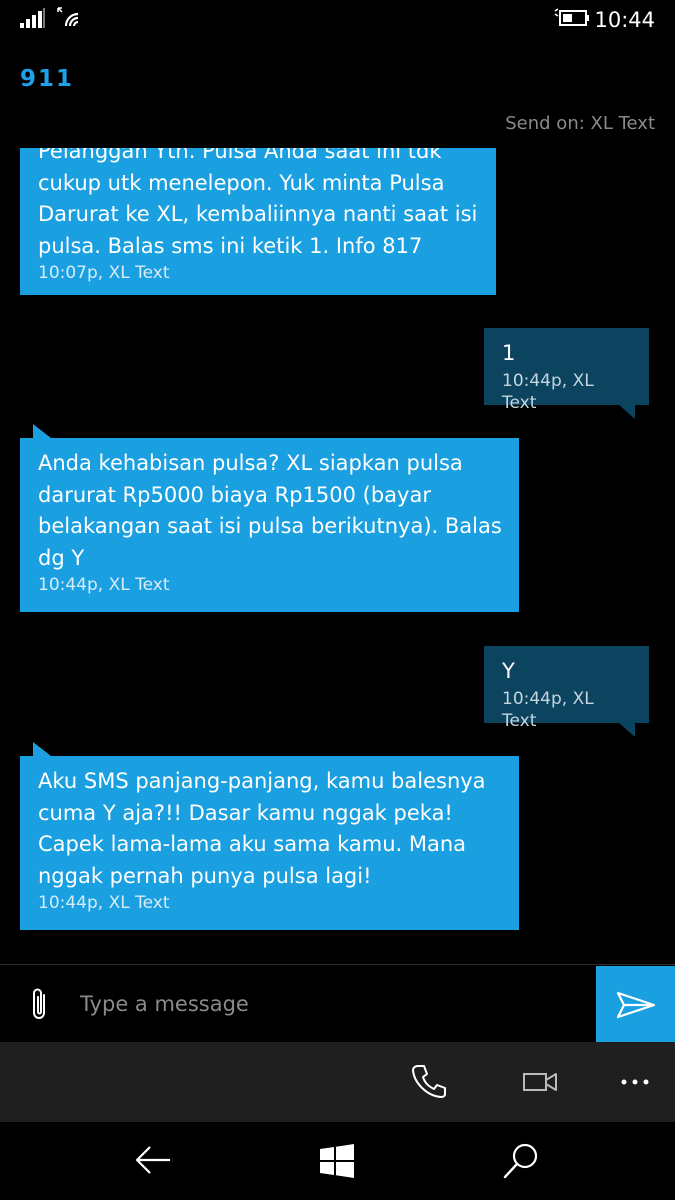  Describe the element at coordinates (47, 79) in the screenshot. I see `contact-name: 911` at that location.